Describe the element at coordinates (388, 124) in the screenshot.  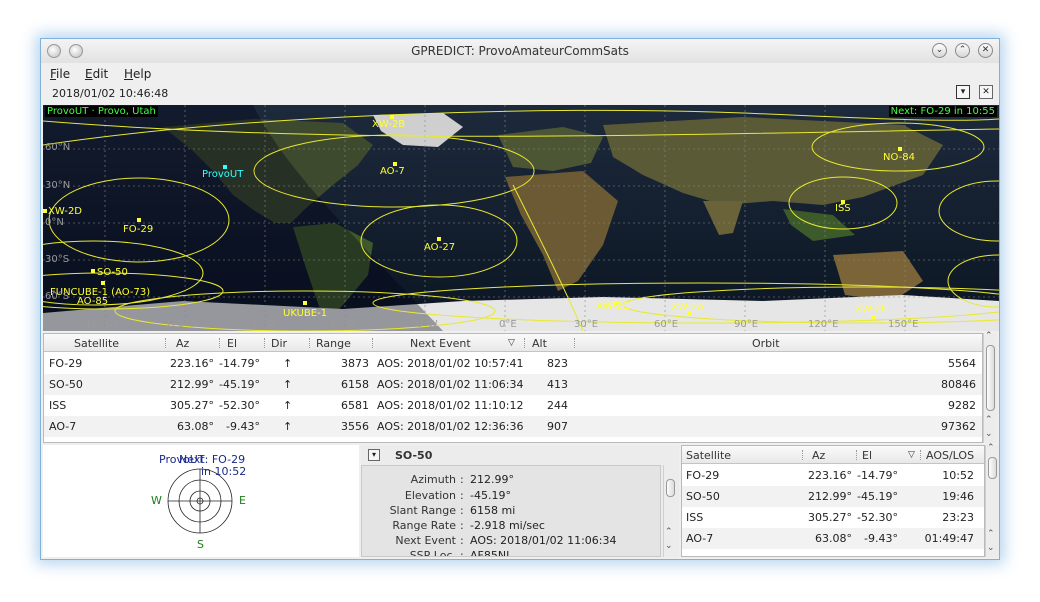
I see `map-label-xw2b: XW-2B` at that location.